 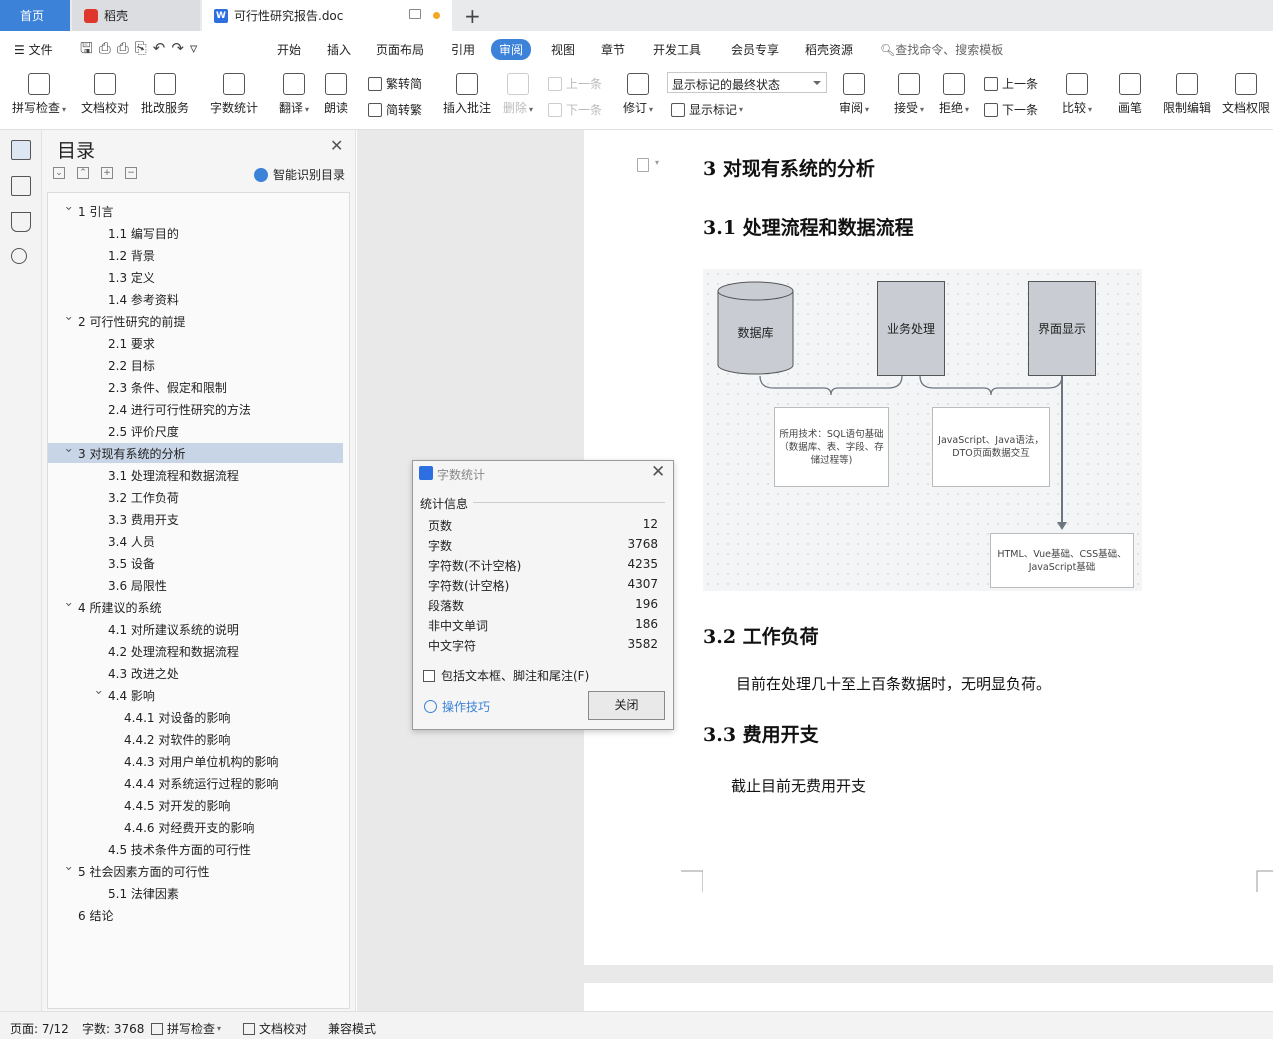 I want to click on toc-item: 2.3 条件、假定和限制, so click(x=195, y=387).